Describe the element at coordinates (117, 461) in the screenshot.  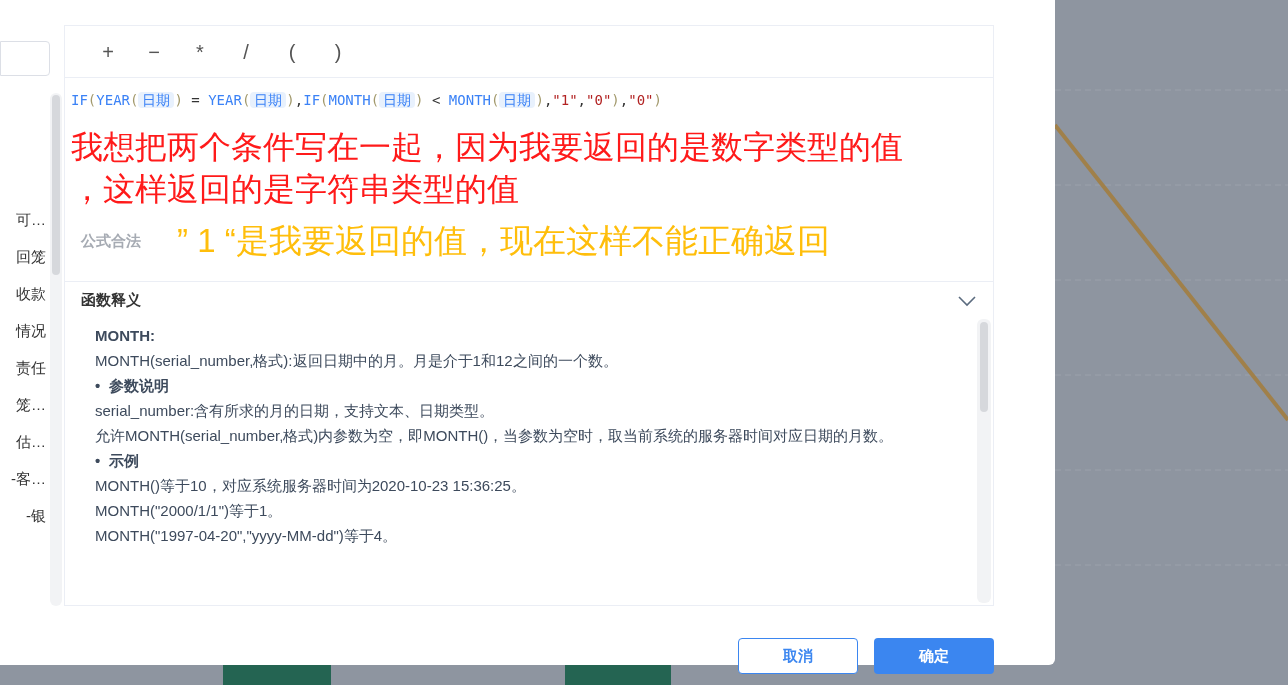
I see `help-heading: • 示例` at that location.